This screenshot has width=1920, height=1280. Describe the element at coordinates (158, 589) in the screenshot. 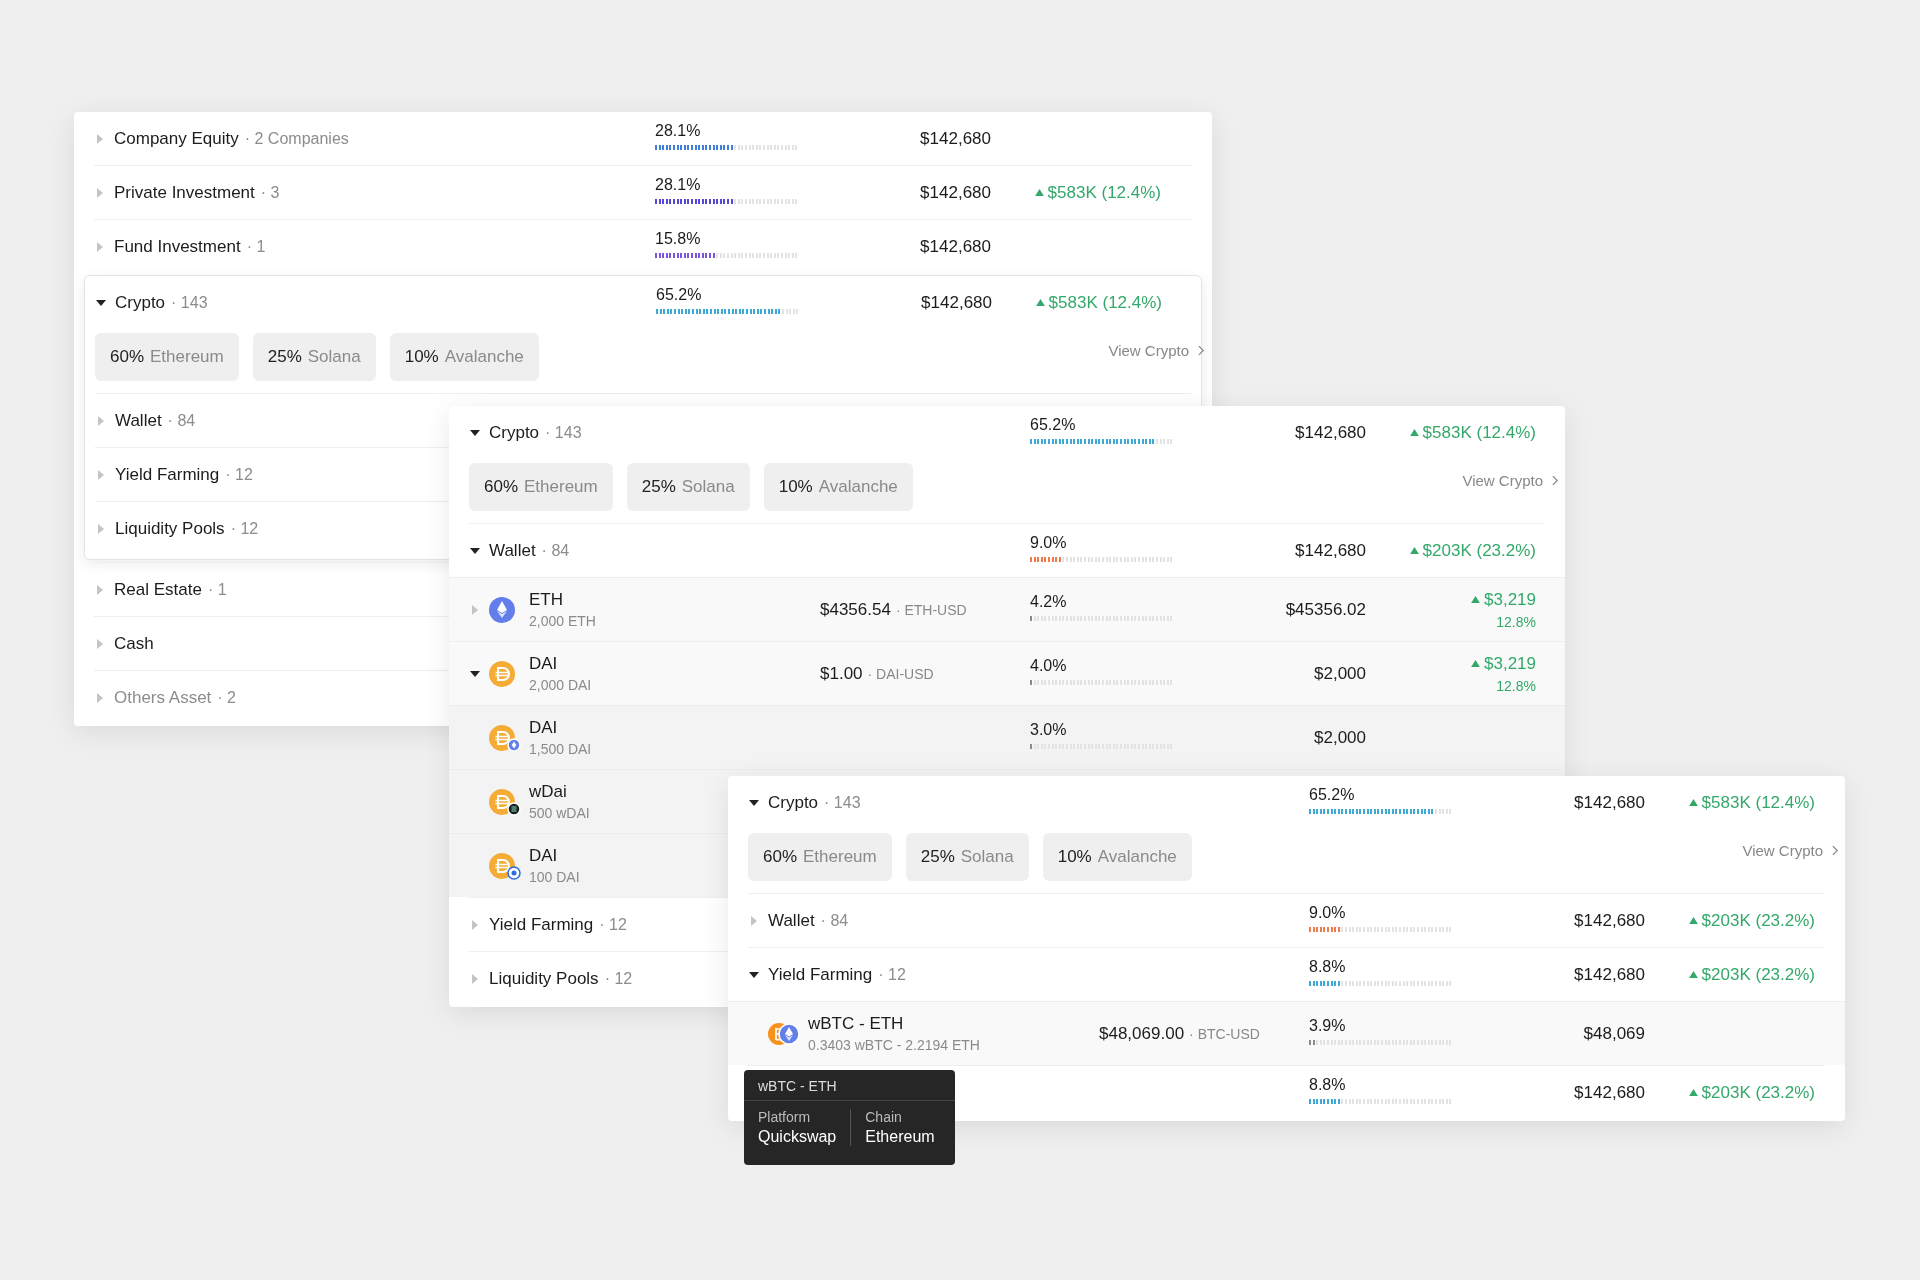

I see `row-label: Real Estate` at that location.